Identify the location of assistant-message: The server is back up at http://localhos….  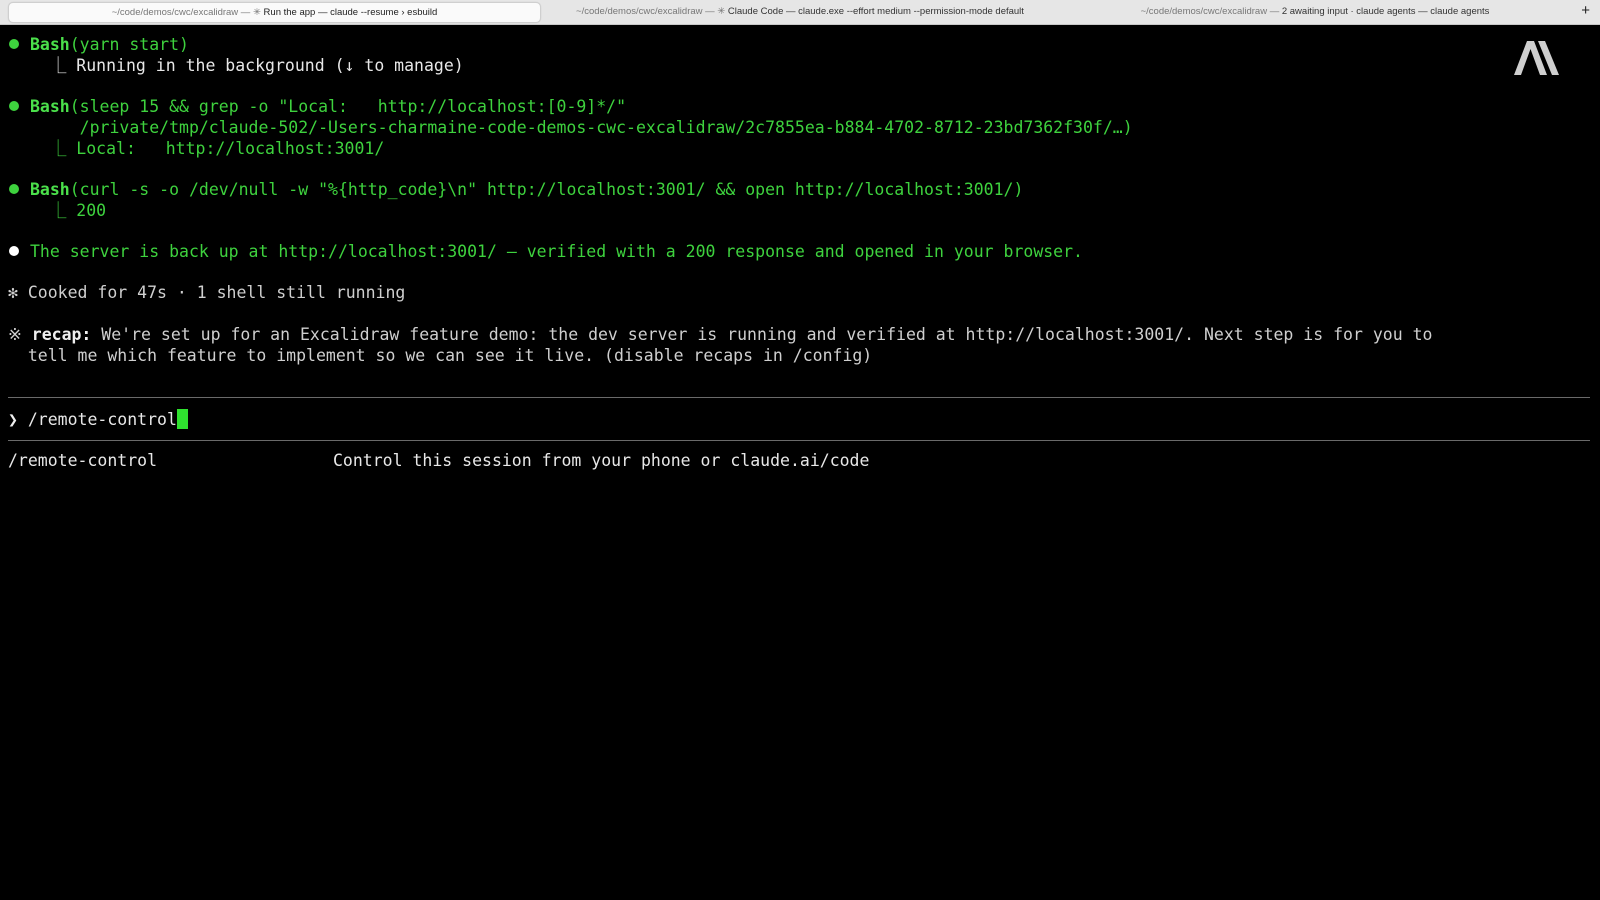
(556, 251).